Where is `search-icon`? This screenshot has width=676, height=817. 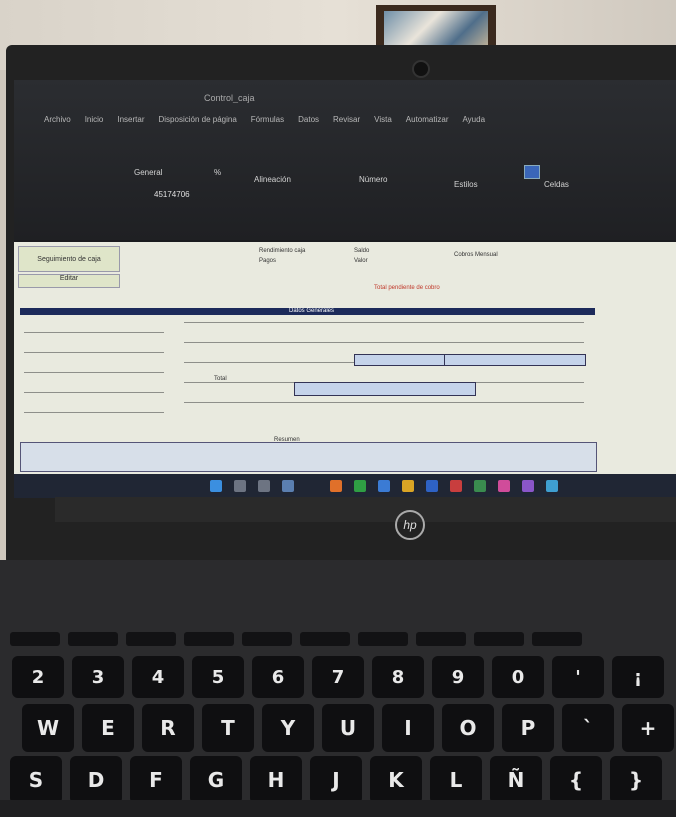 search-icon is located at coordinates (240, 486).